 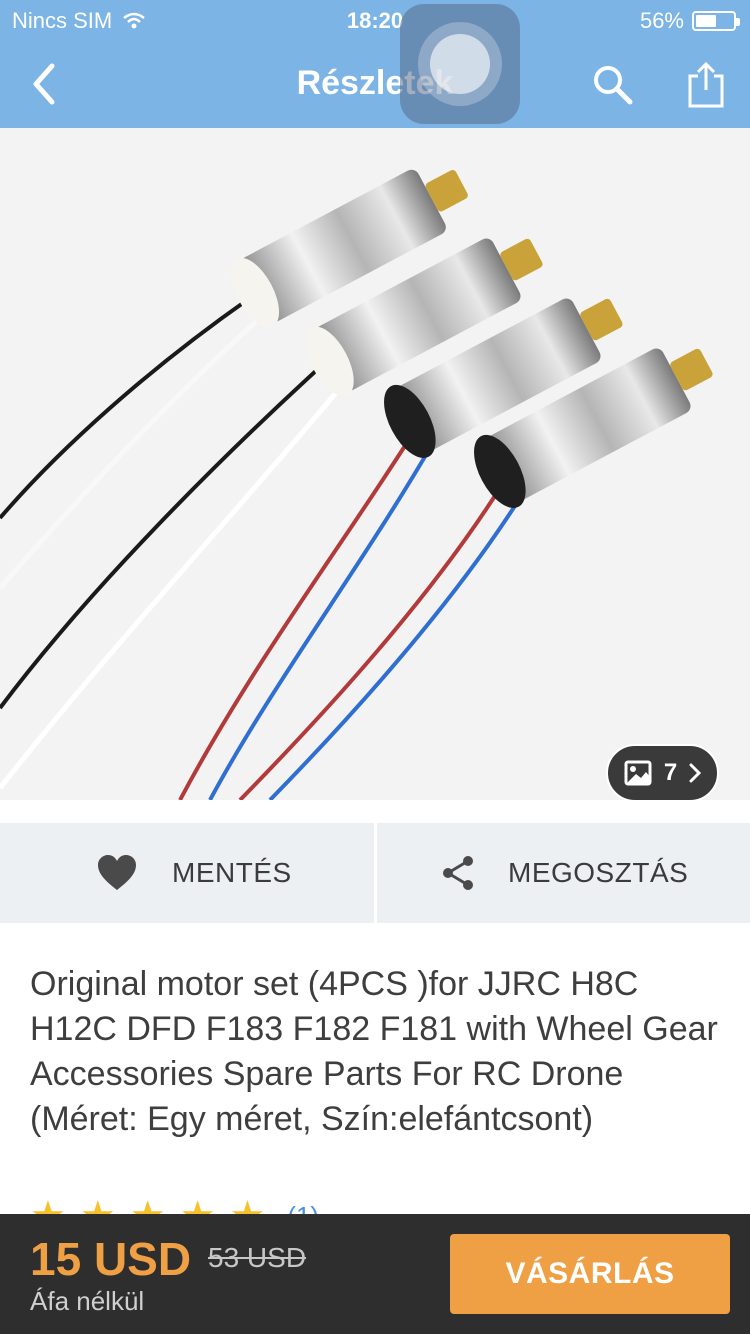 I want to click on page-title: Részletek, so click(x=375, y=83).